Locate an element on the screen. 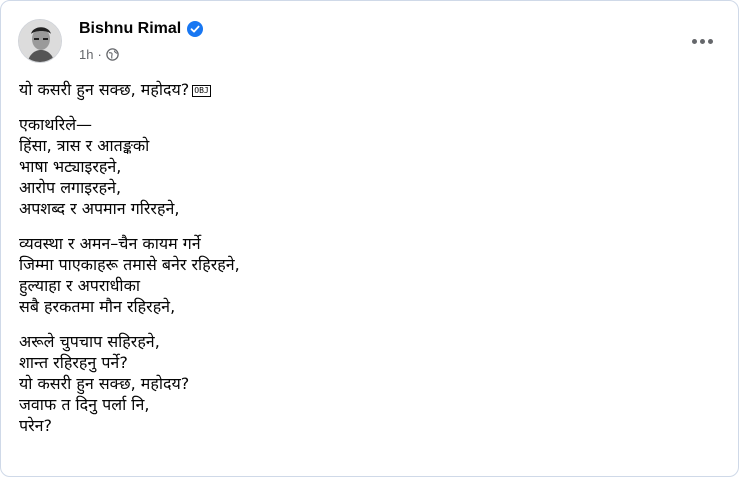 This screenshot has width=741, height=479. post-paragraph: यो कसरी हुन सक्छ, महोदय? OBJ is located at coordinates (369, 89).